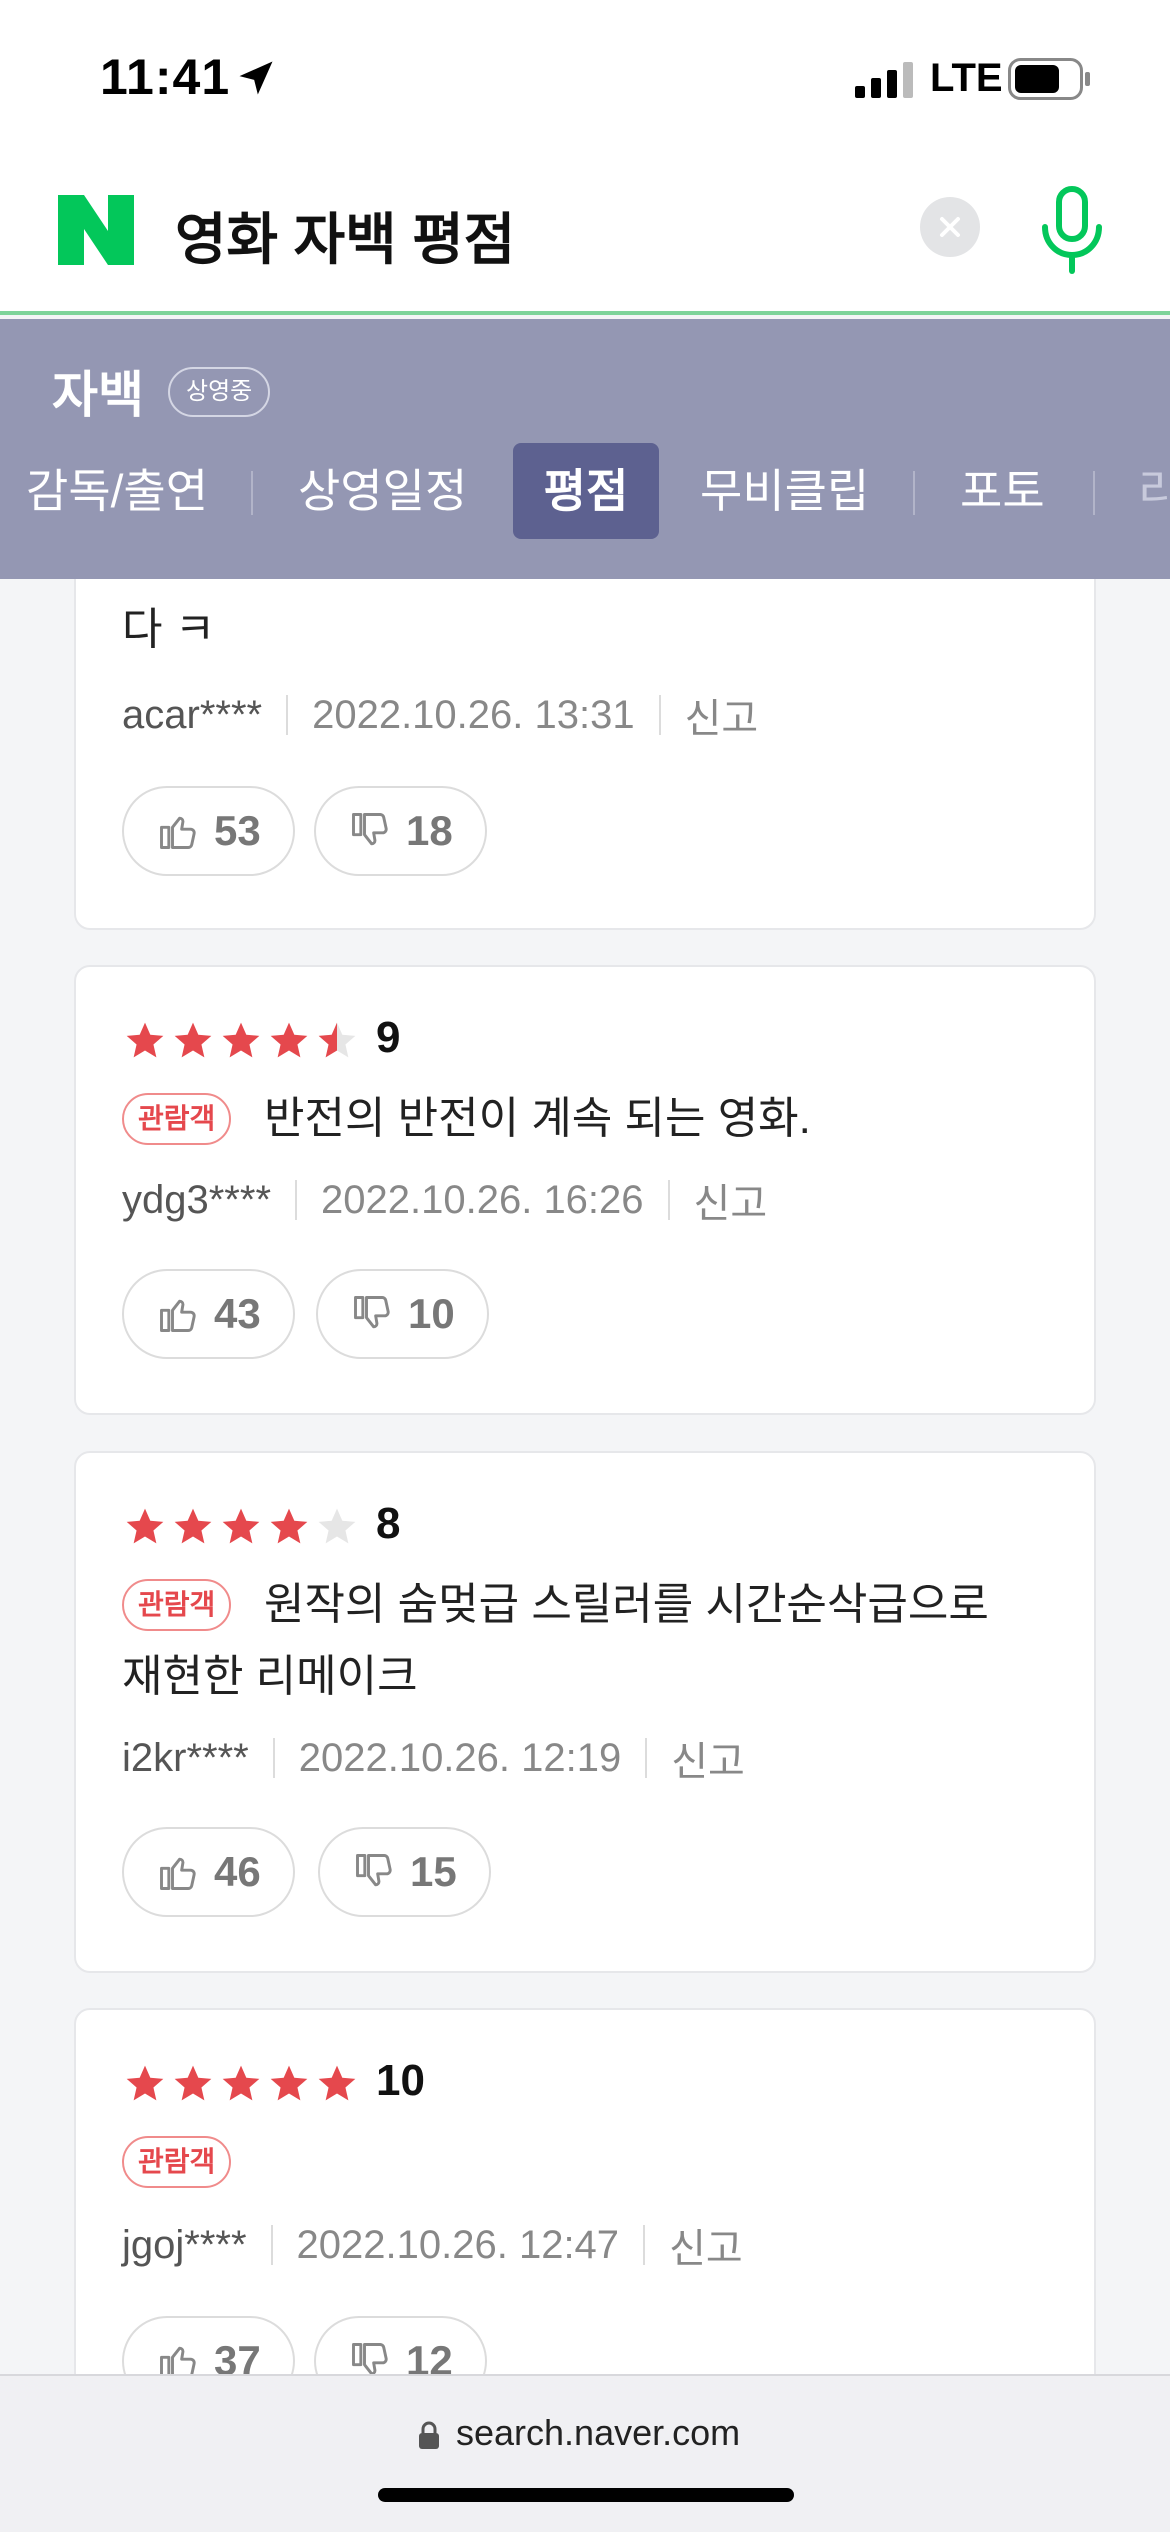 This screenshot has height=2532, width=1170. Describe the element at coordinates (429, 830) in the screenshot. I see `dislike-count: 18` at that location.